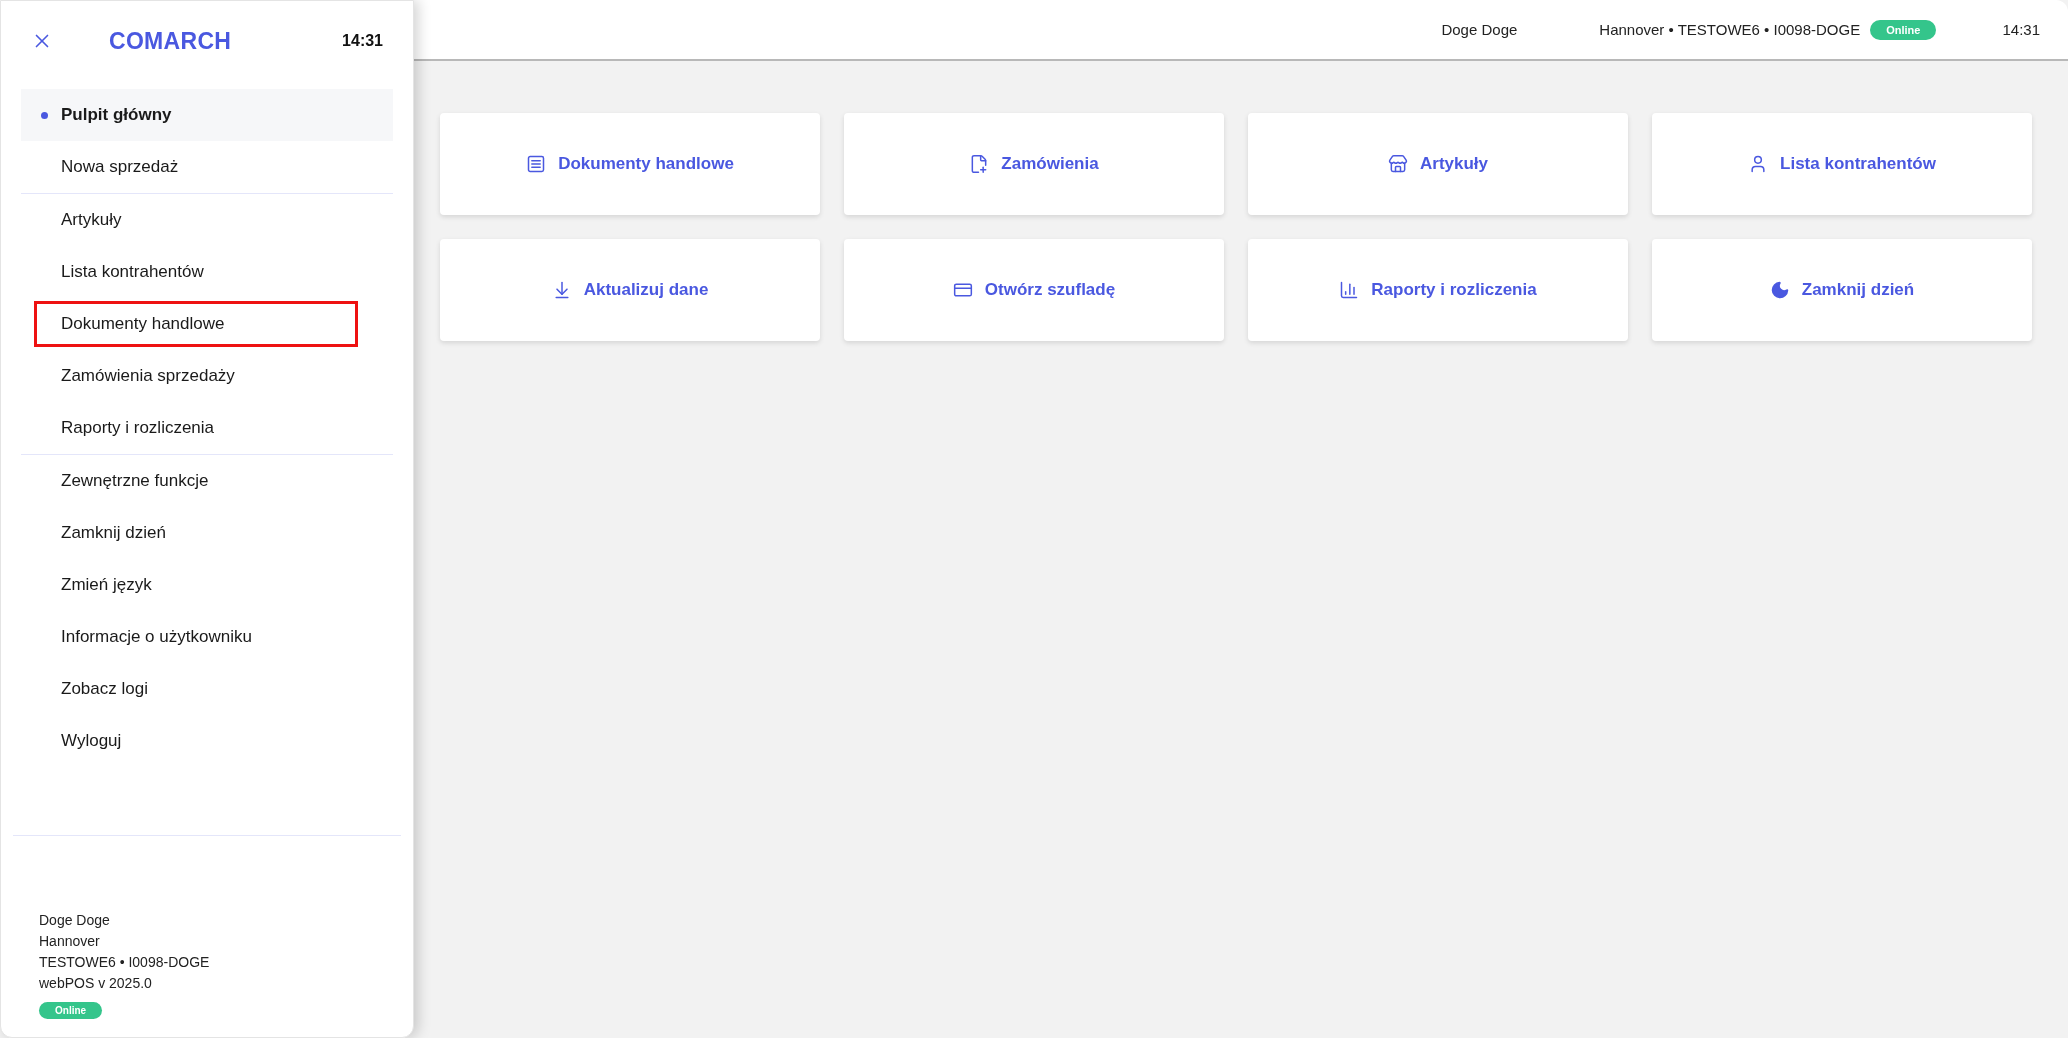 Image resolution: width=2068 pixels, height=1038 pixels. What do you see at coordinates (207, 115) in the screenshot?
I see `menu-item: Pulpit główny` at bounding box center [207, 115].